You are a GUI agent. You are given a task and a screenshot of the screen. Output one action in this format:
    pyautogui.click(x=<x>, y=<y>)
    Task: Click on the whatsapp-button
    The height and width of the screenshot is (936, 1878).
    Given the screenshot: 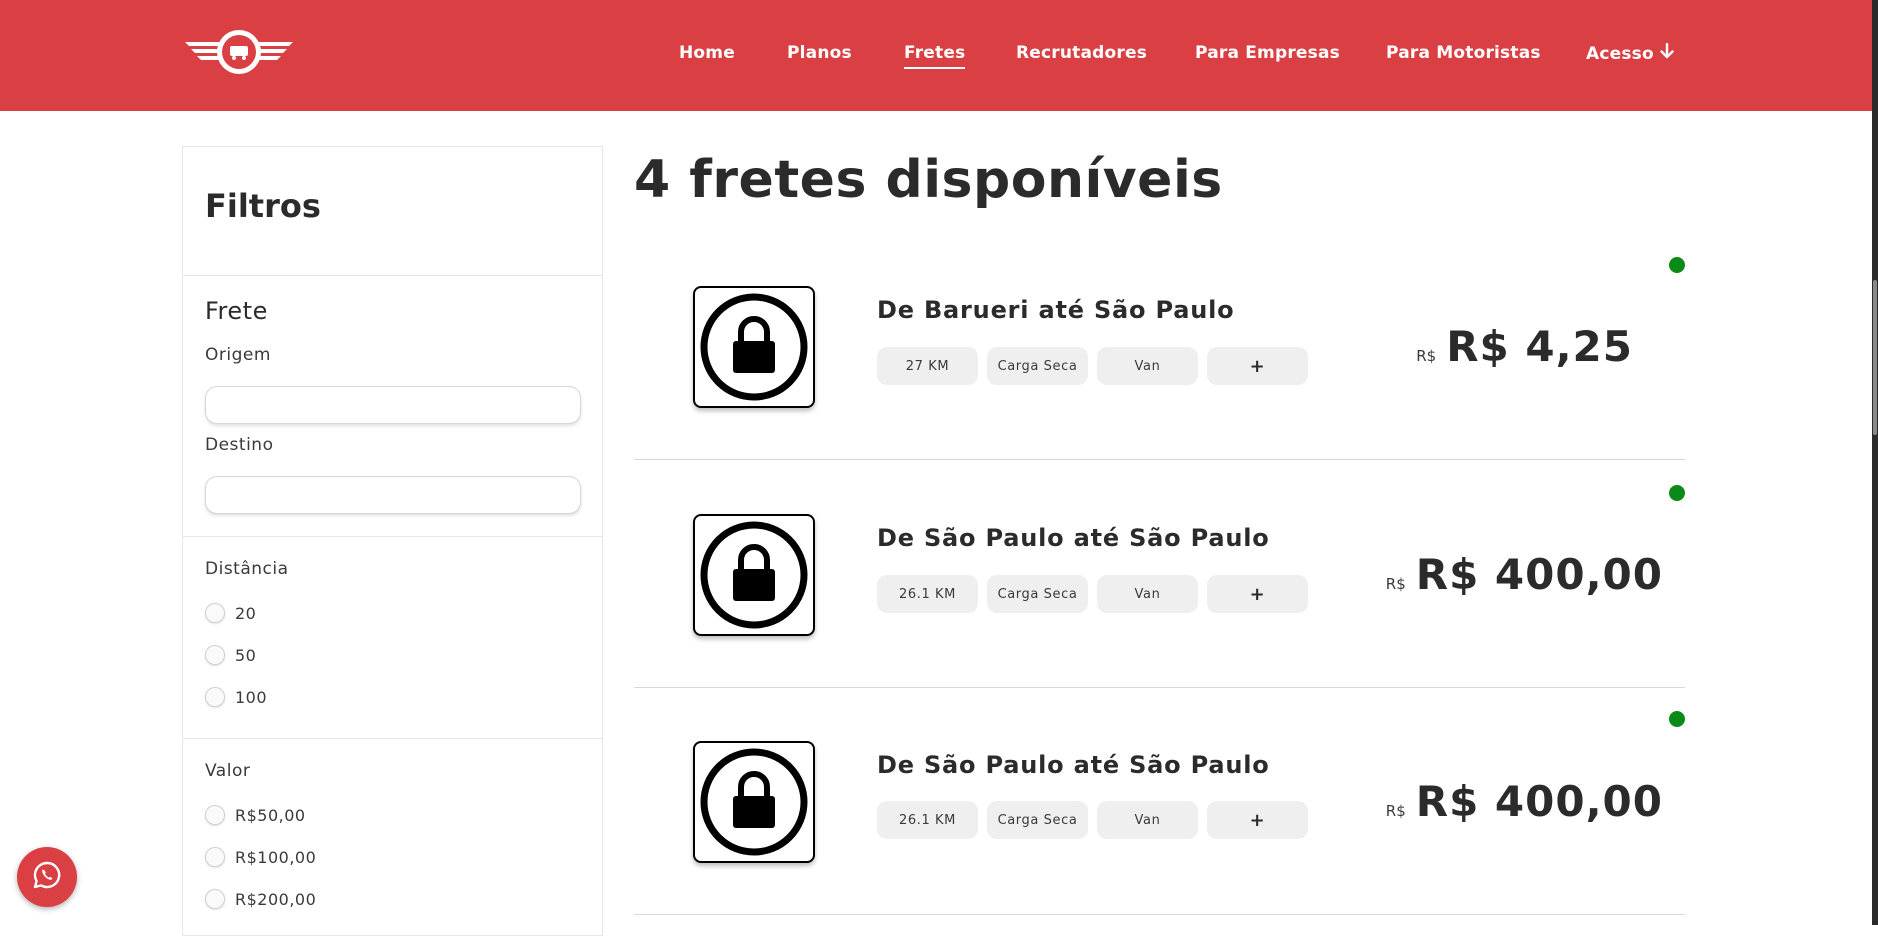 What is the action you would take?
    pyautogui.click(x=47, y=877)
    